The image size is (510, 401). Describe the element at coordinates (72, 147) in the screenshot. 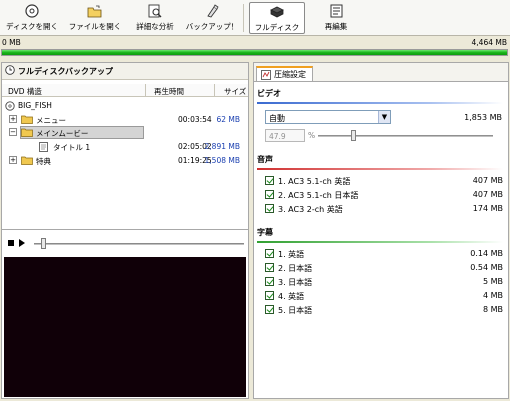

I see `tree-item-label: タイトル 1` at that location.